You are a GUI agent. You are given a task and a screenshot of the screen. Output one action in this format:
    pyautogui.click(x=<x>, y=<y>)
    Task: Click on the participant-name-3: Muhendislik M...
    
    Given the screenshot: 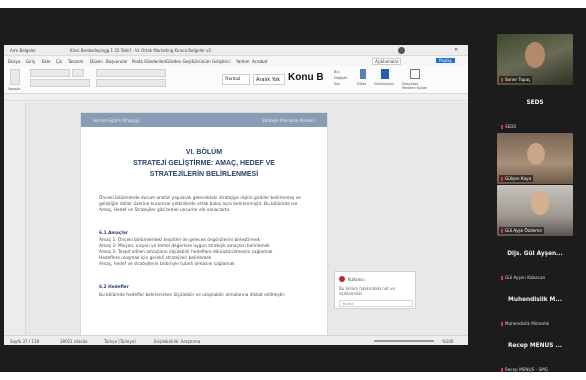 What is the action you would take?
    pyautogui.click(x=535, y=300)
    